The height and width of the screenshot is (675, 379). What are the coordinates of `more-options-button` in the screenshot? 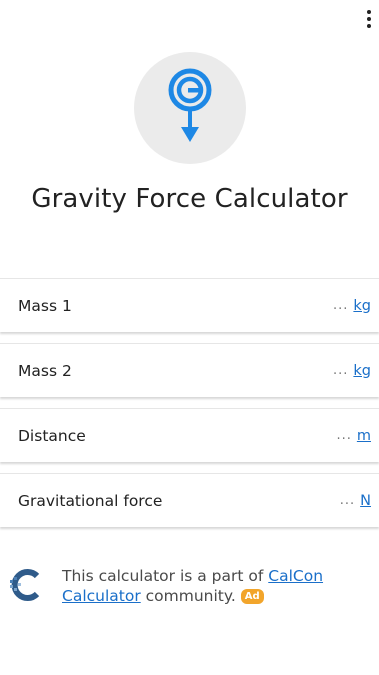 It's located at (369, 19).